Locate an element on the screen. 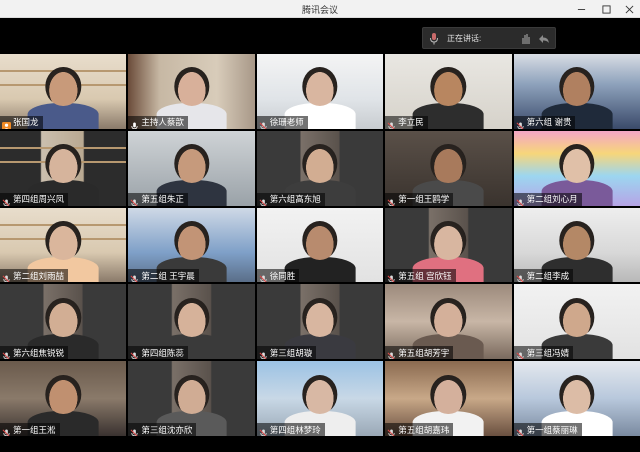 This screenshot has height=452, width=640. participant-tile: 第四组林梦玲 is located at coordinates (320, 398).